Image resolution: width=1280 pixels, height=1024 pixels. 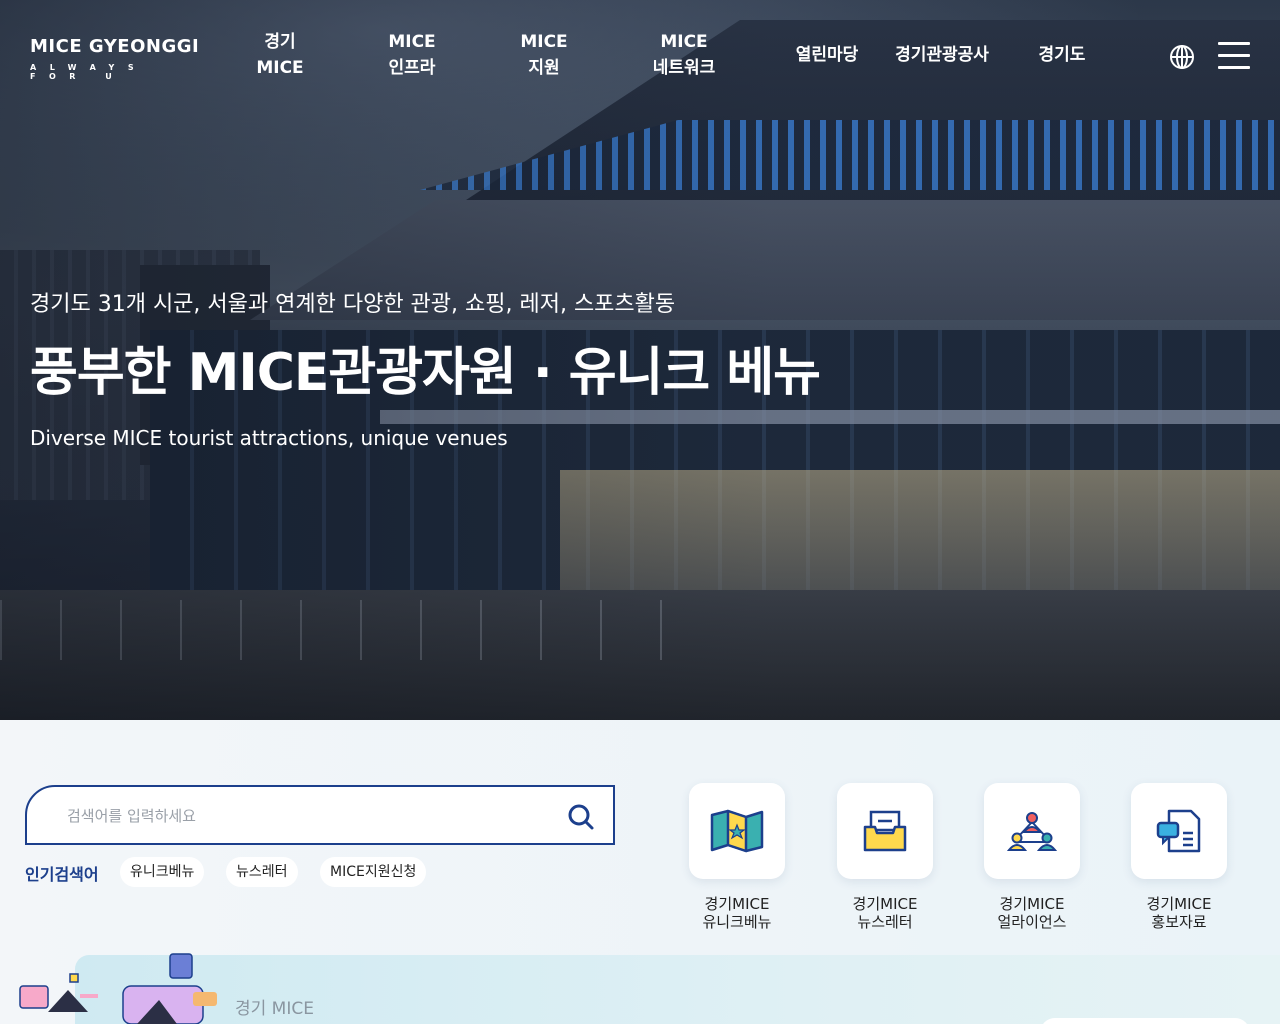 What do you see at coordinates (1145, 1021) in the screenshot?
I see `banner-button` at bounding box center [1145, 1021].